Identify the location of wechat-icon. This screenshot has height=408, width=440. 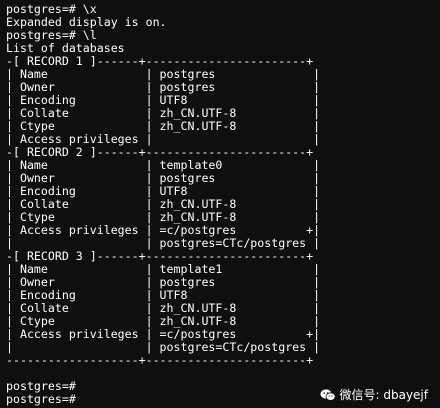
(328, 395).